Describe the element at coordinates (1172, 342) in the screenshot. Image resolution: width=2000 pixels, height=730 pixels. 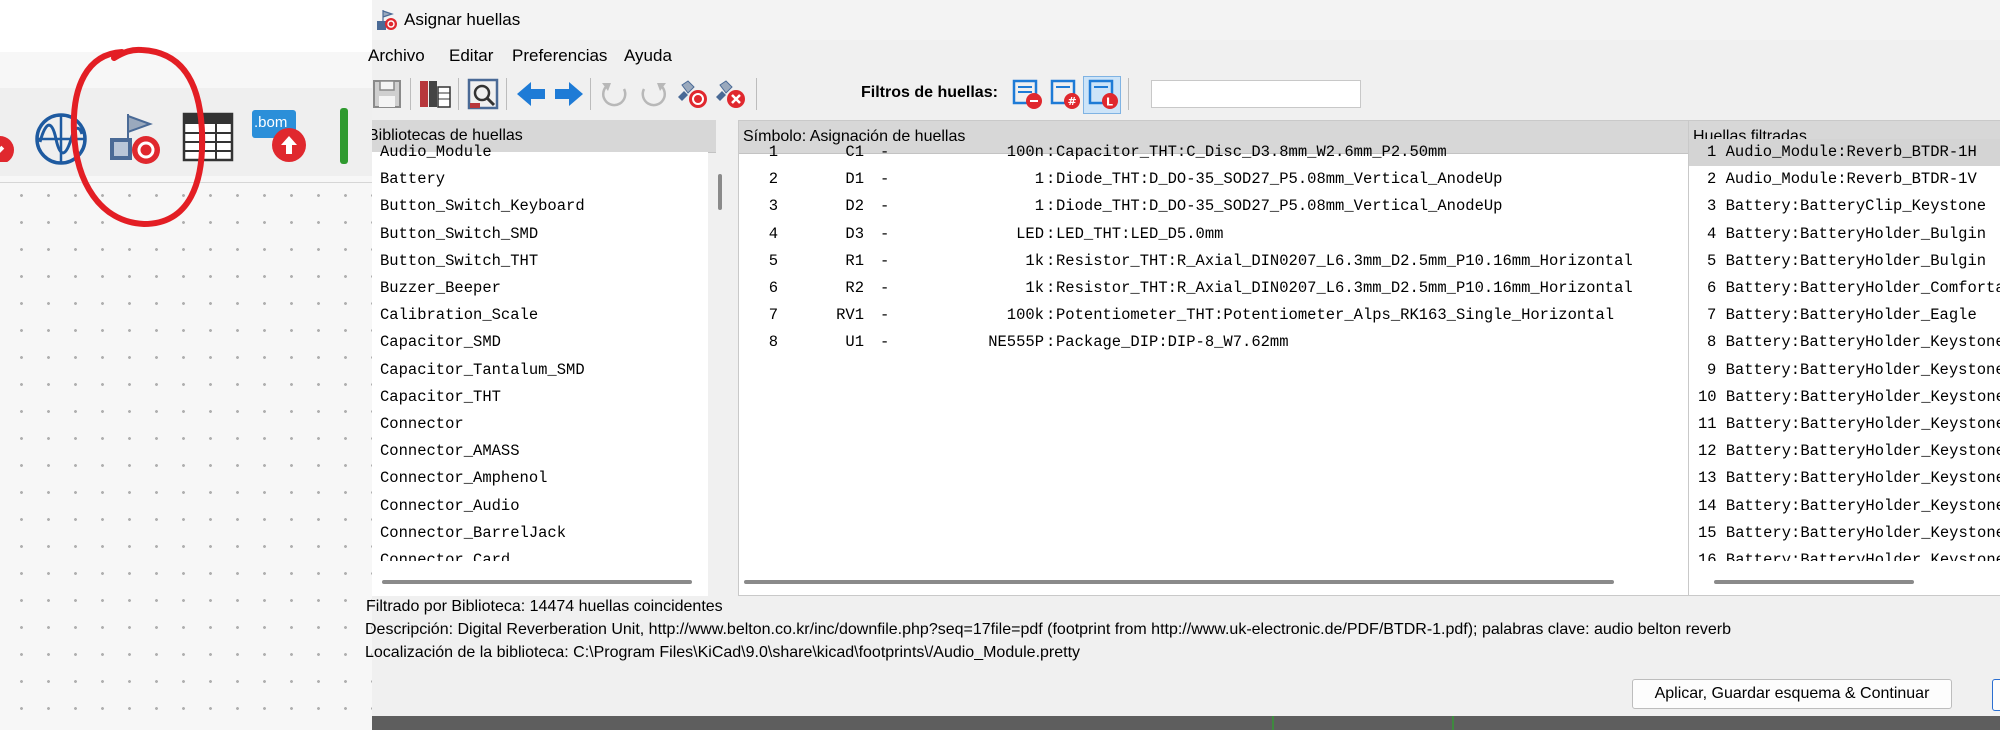
I see `symbol-footprint: Package_DIP:DIP-8_W7.62mm` at that location.